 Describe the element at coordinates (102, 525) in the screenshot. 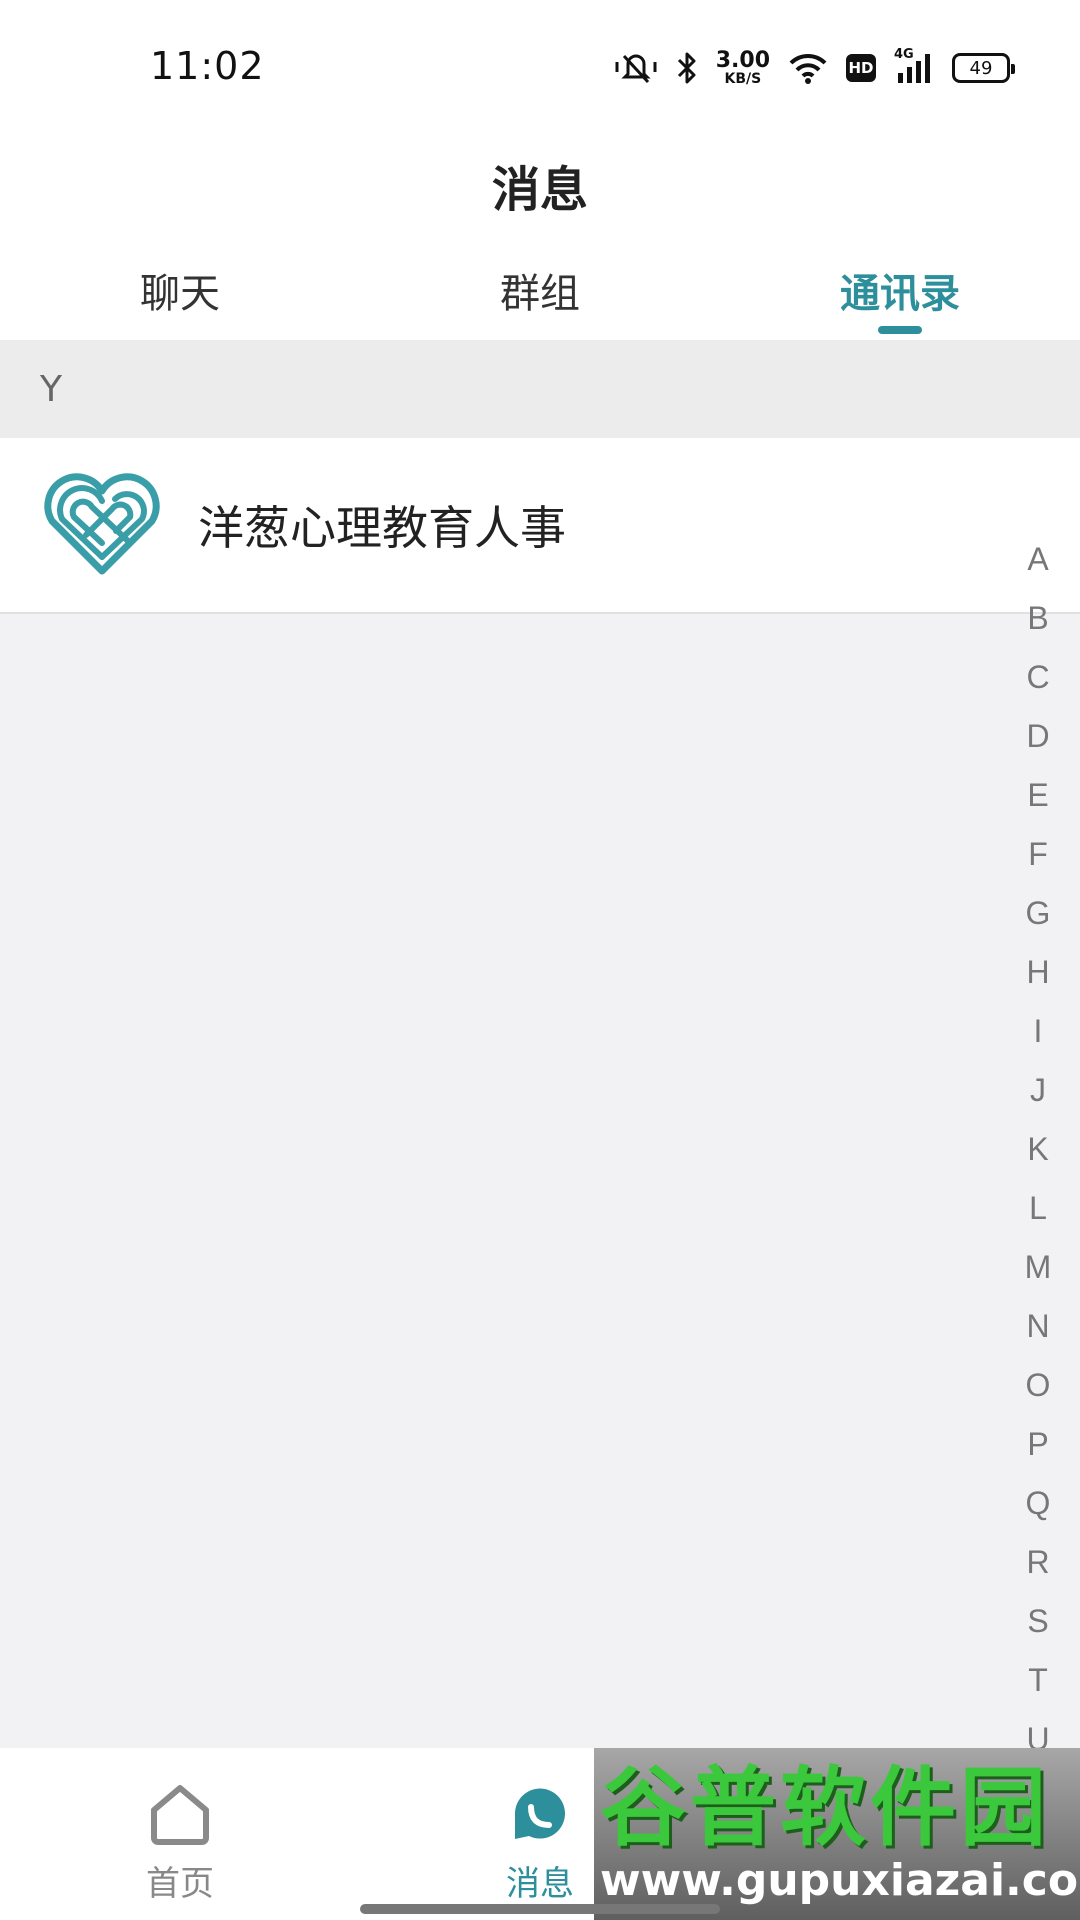

I see `heart-logo-icon` at that location.